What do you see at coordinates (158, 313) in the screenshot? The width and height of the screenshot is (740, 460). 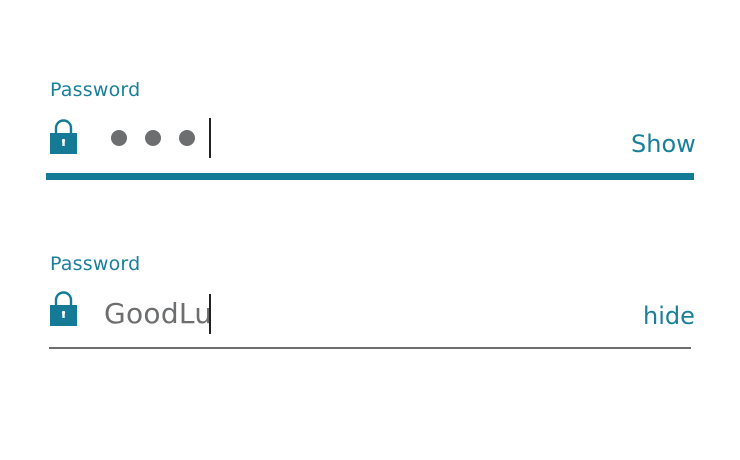 I see `password-input-revealed: GoodLu` at bounding box center [158, 313].